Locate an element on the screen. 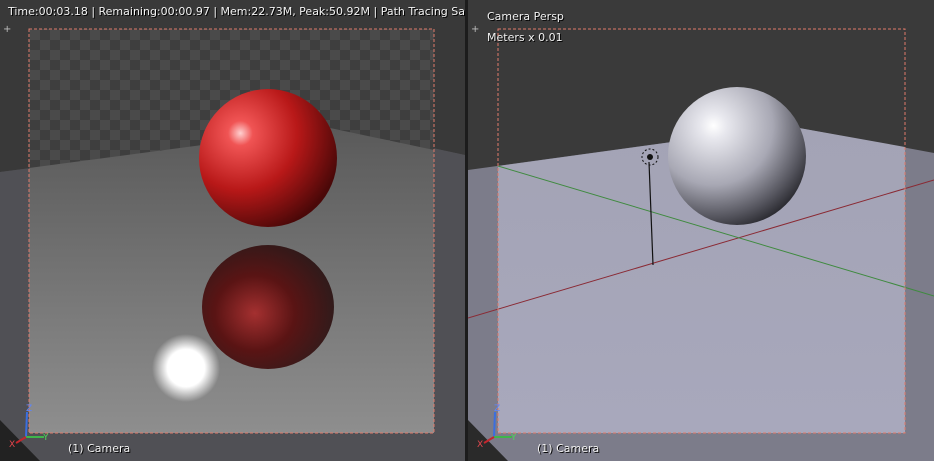 The width and height of the screenshot is (934, 461). grey-sphere is located at coordinates (737, 156).